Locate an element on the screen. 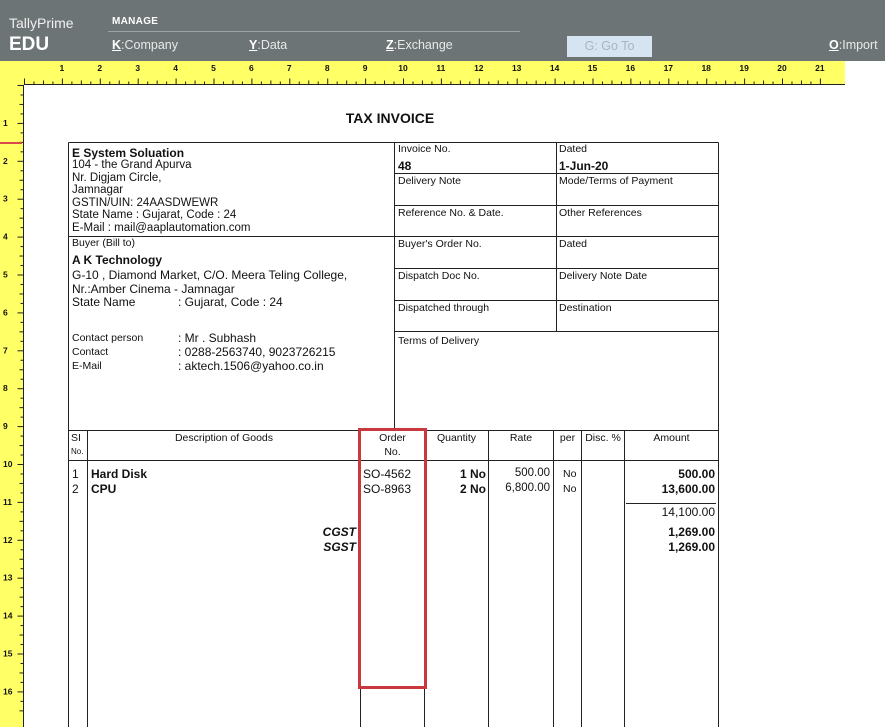  col-description-header: Description of Goods is located at coordinates (224, 438).